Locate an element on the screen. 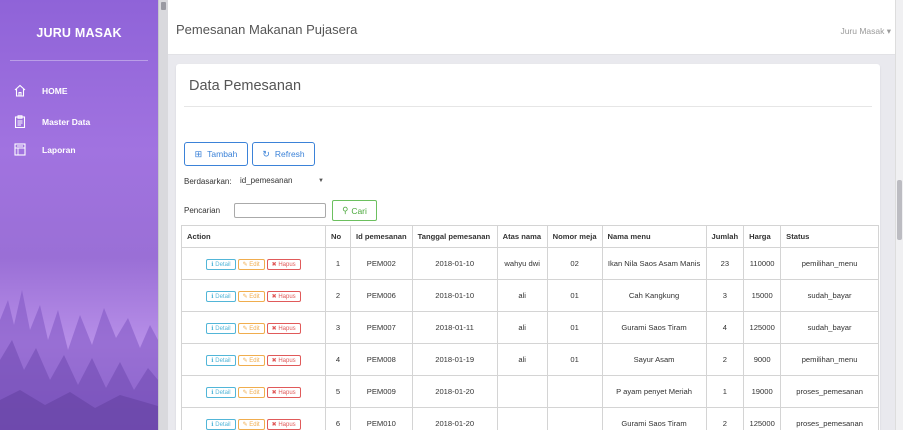 The height and width of the screenshot is (430, 903). cell-menu: P ayam penyet Meriah is located at coordinates (654, 391).